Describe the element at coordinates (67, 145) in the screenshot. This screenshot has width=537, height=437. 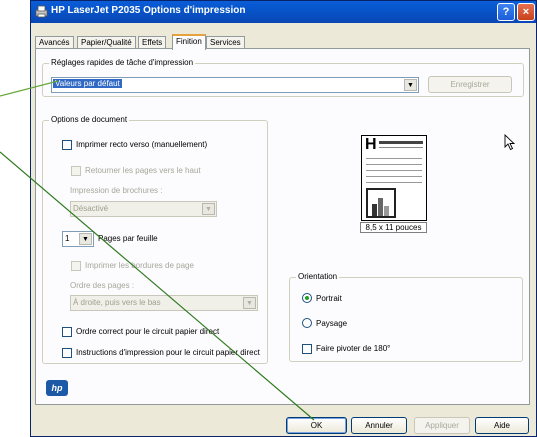
I see `duplex-checkbox` at that location.